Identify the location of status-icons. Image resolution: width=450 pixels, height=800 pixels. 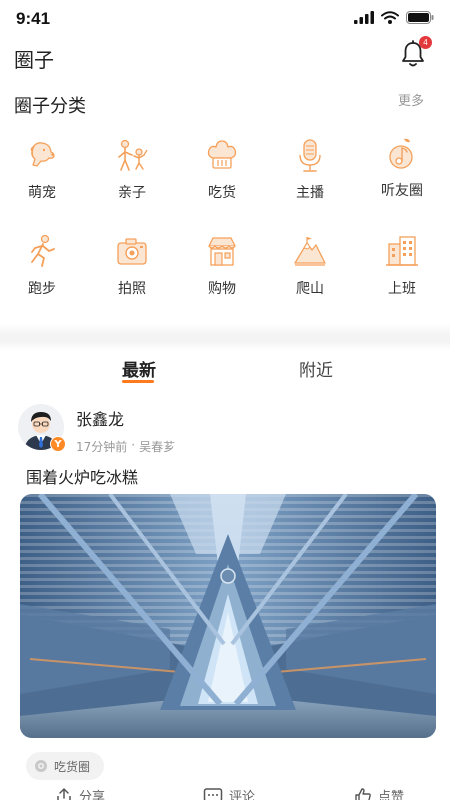
(394, 17).